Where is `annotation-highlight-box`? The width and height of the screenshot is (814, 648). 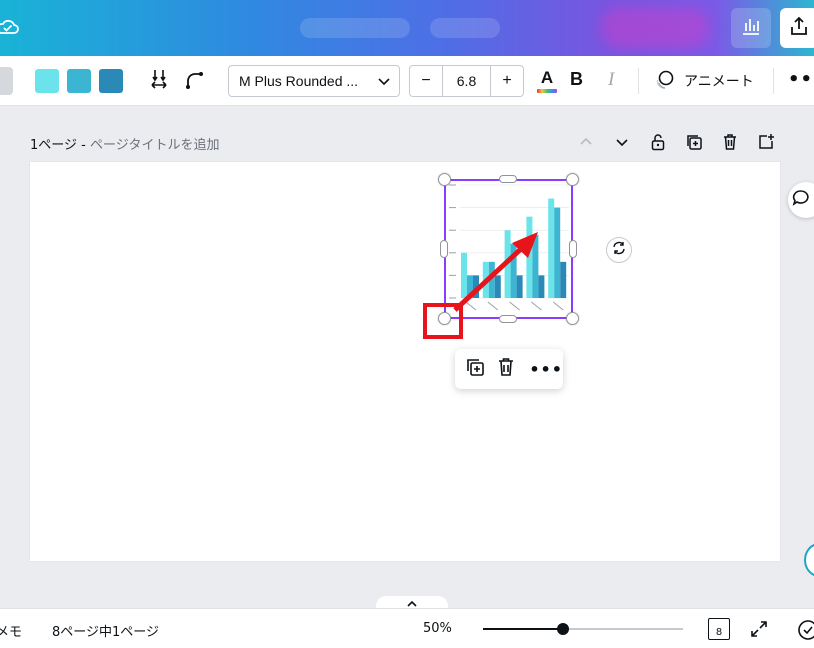
annotation-highlight-box is located at coordinates (443, 321).